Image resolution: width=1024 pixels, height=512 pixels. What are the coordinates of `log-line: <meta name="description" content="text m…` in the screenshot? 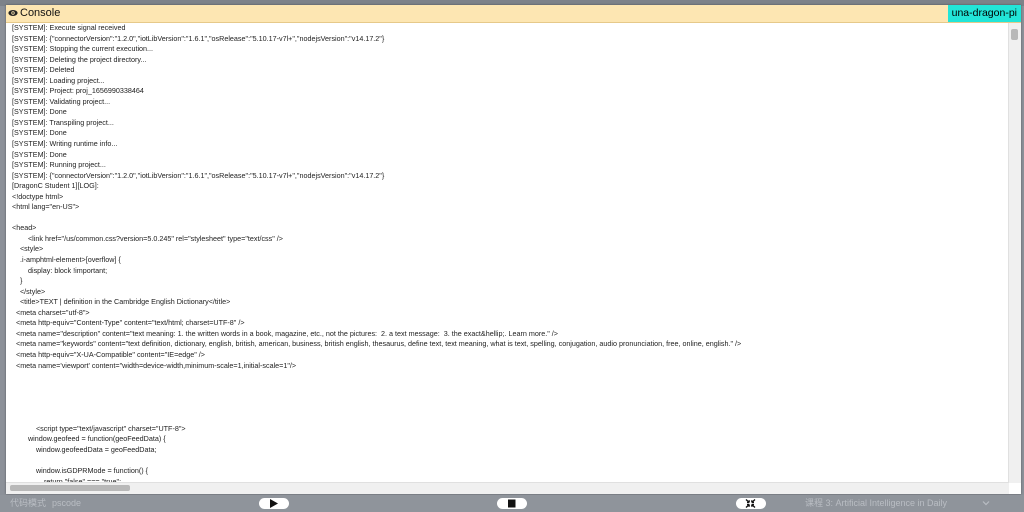 It's located at (285, 333).